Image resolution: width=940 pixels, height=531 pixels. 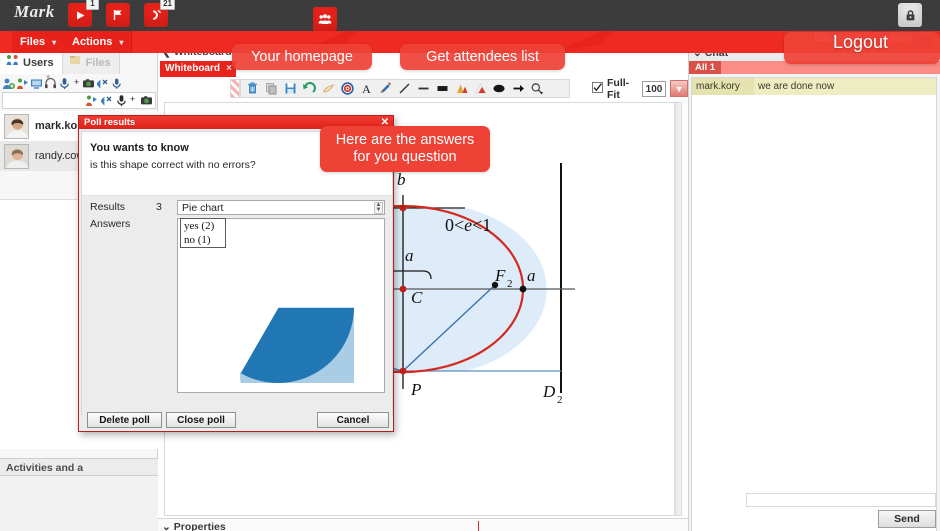 I want to click on menu-actions: Actions ▾, so click(x=98, y=42).